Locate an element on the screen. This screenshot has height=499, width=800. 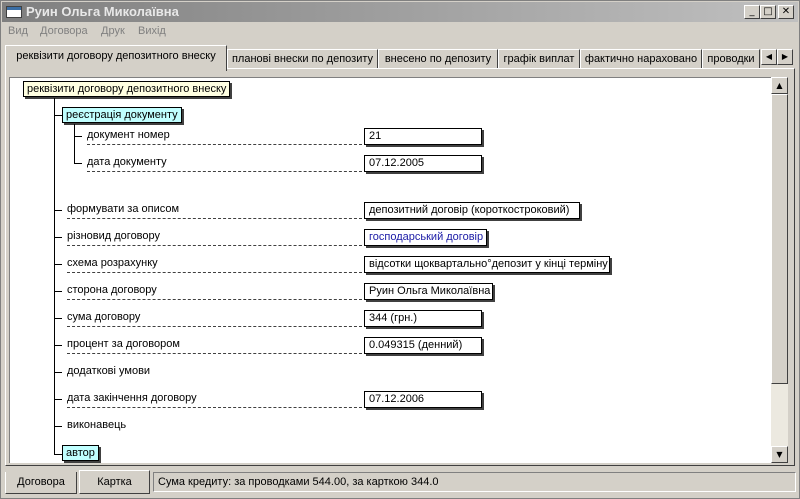
interest-rate-label: процент за договором is located at coordinates (123, 344).